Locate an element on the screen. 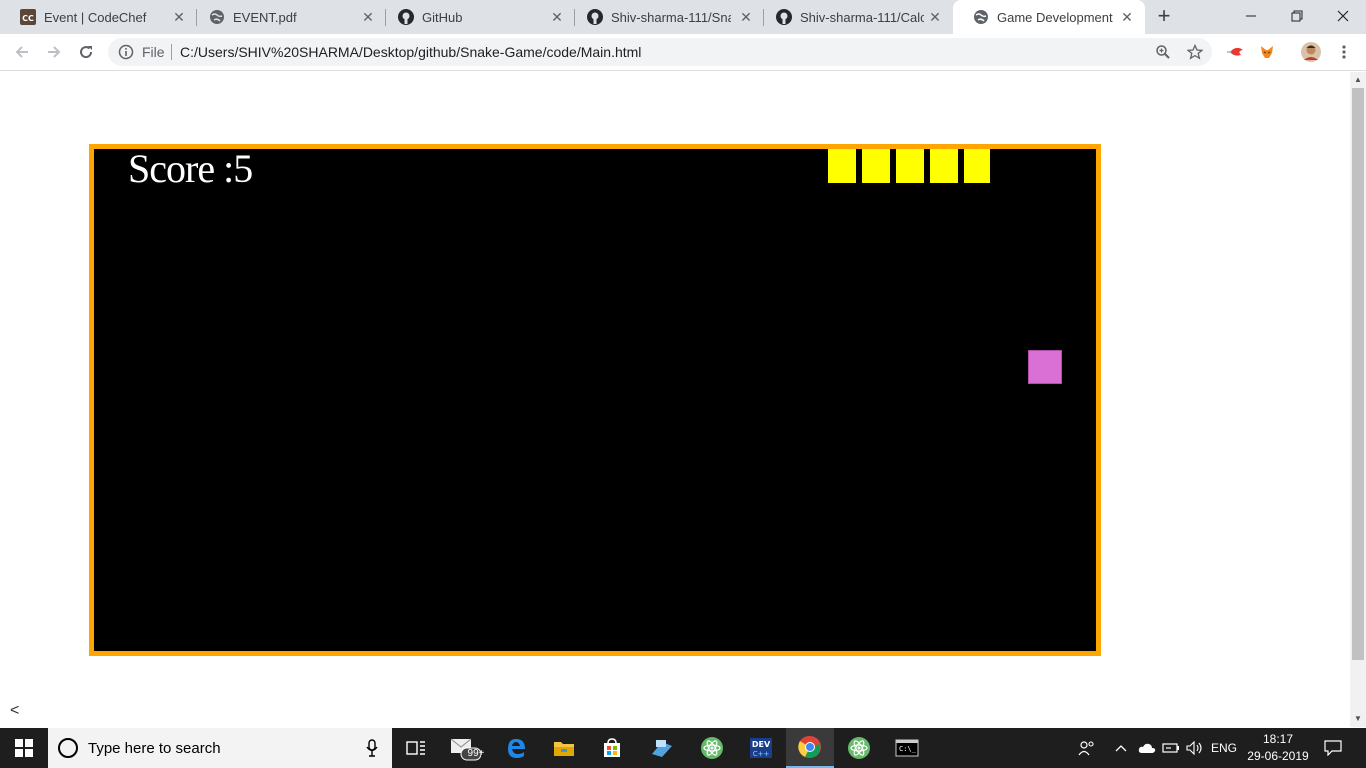  tab-snake-repo: Shiv-sharma-111/Snake ✕ is located at coordinates (665, 17).